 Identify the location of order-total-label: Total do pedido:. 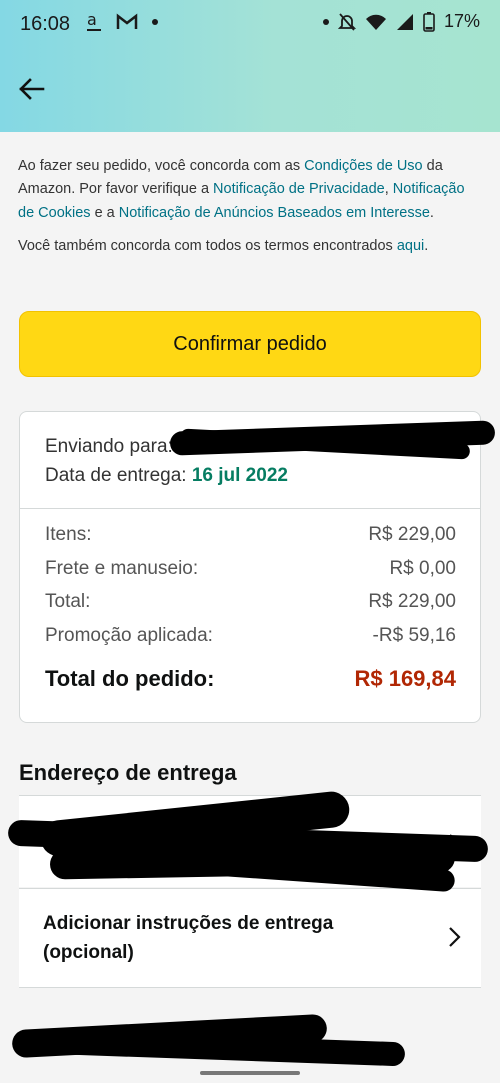
(130, 678).